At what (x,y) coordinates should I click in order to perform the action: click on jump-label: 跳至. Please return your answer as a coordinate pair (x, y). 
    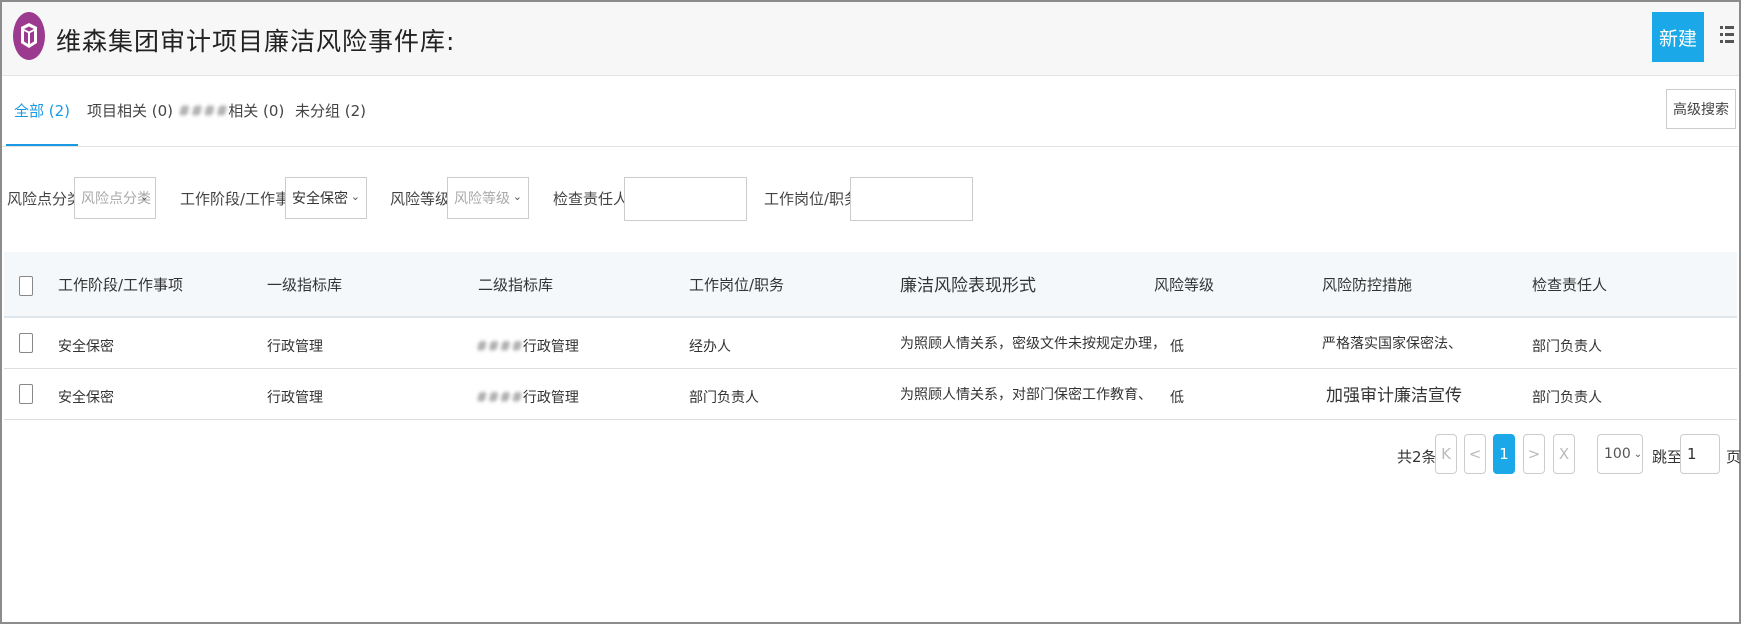
    Looking at the image, I should click on (1667, 457).